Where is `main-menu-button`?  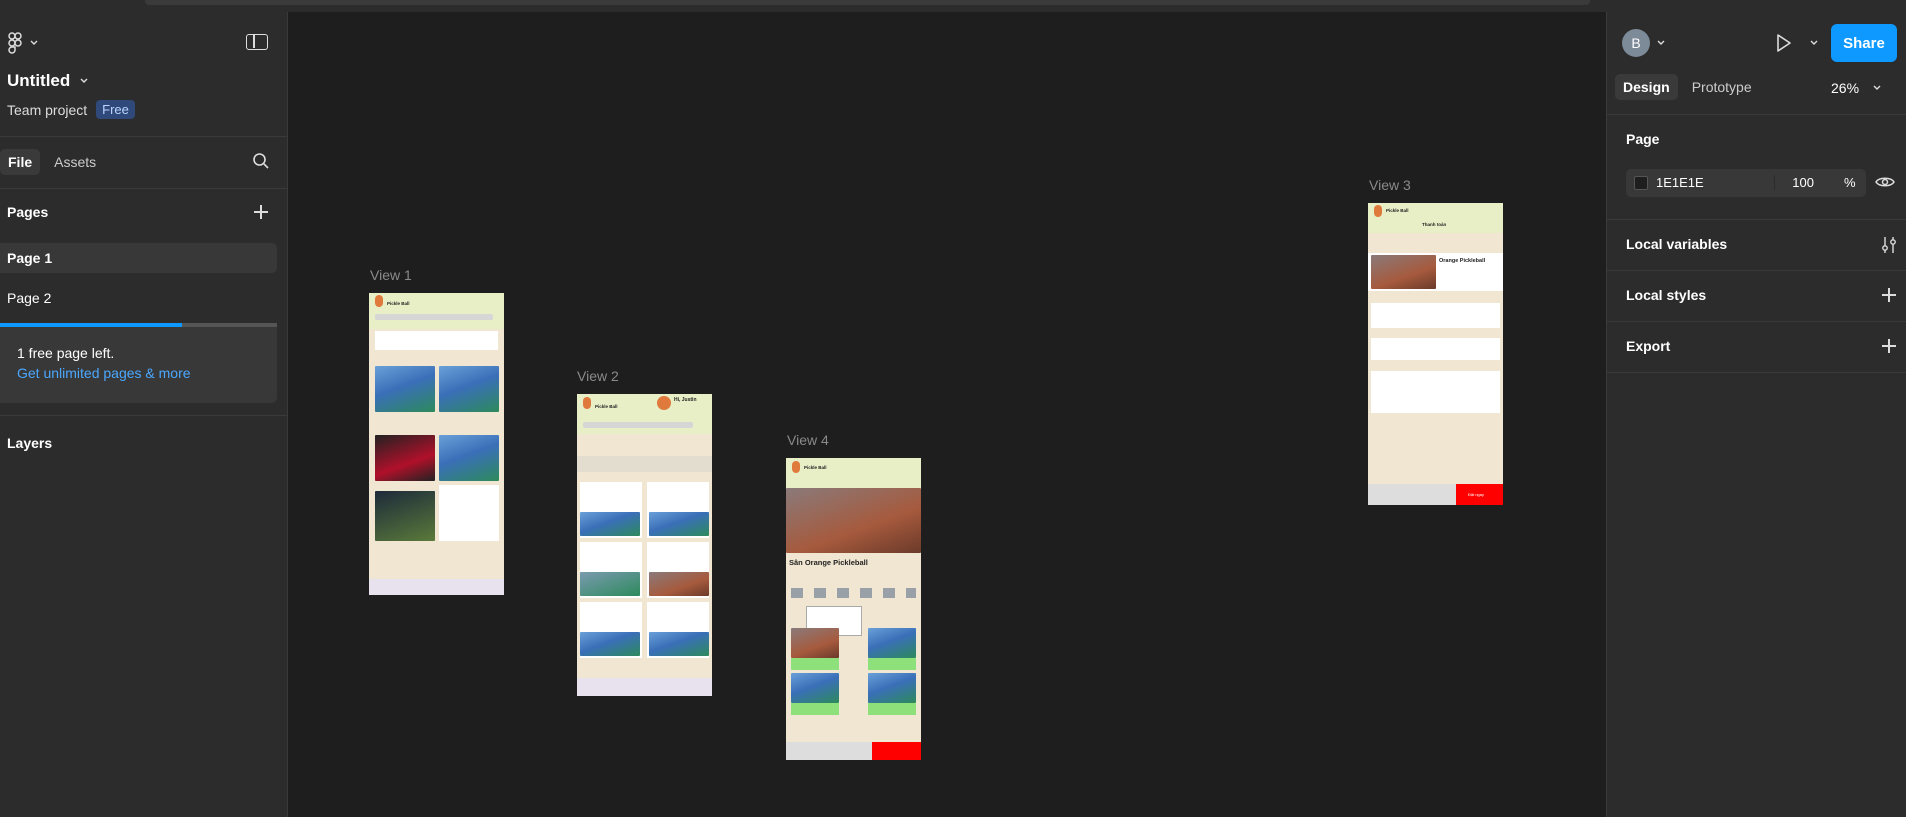
main-menu-button is located at coordinates (23, 43).